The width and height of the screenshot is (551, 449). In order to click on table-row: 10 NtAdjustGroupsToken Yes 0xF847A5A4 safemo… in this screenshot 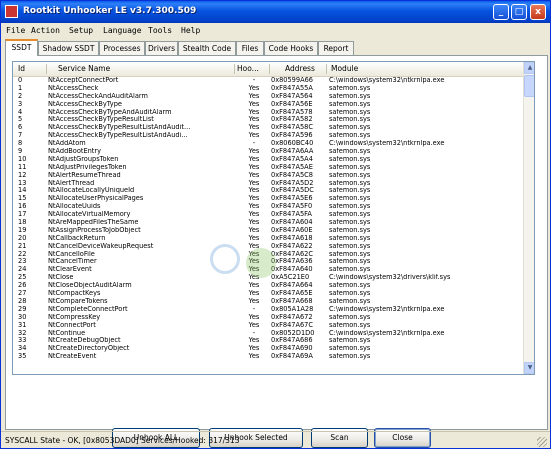, I will do `click(268, 160)`.